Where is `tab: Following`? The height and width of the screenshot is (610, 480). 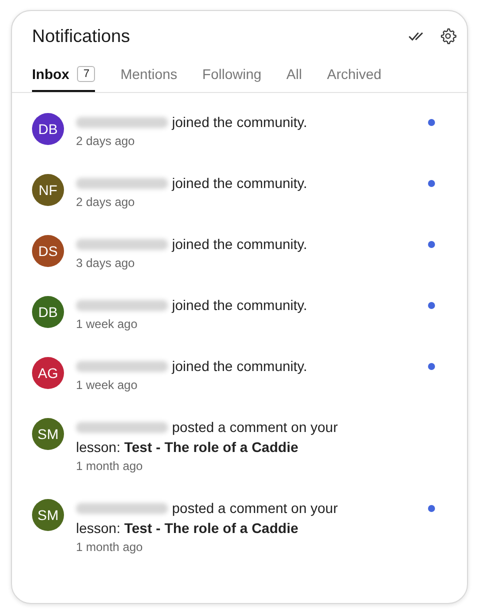
tab: Following is located at coordinates (232, 77).